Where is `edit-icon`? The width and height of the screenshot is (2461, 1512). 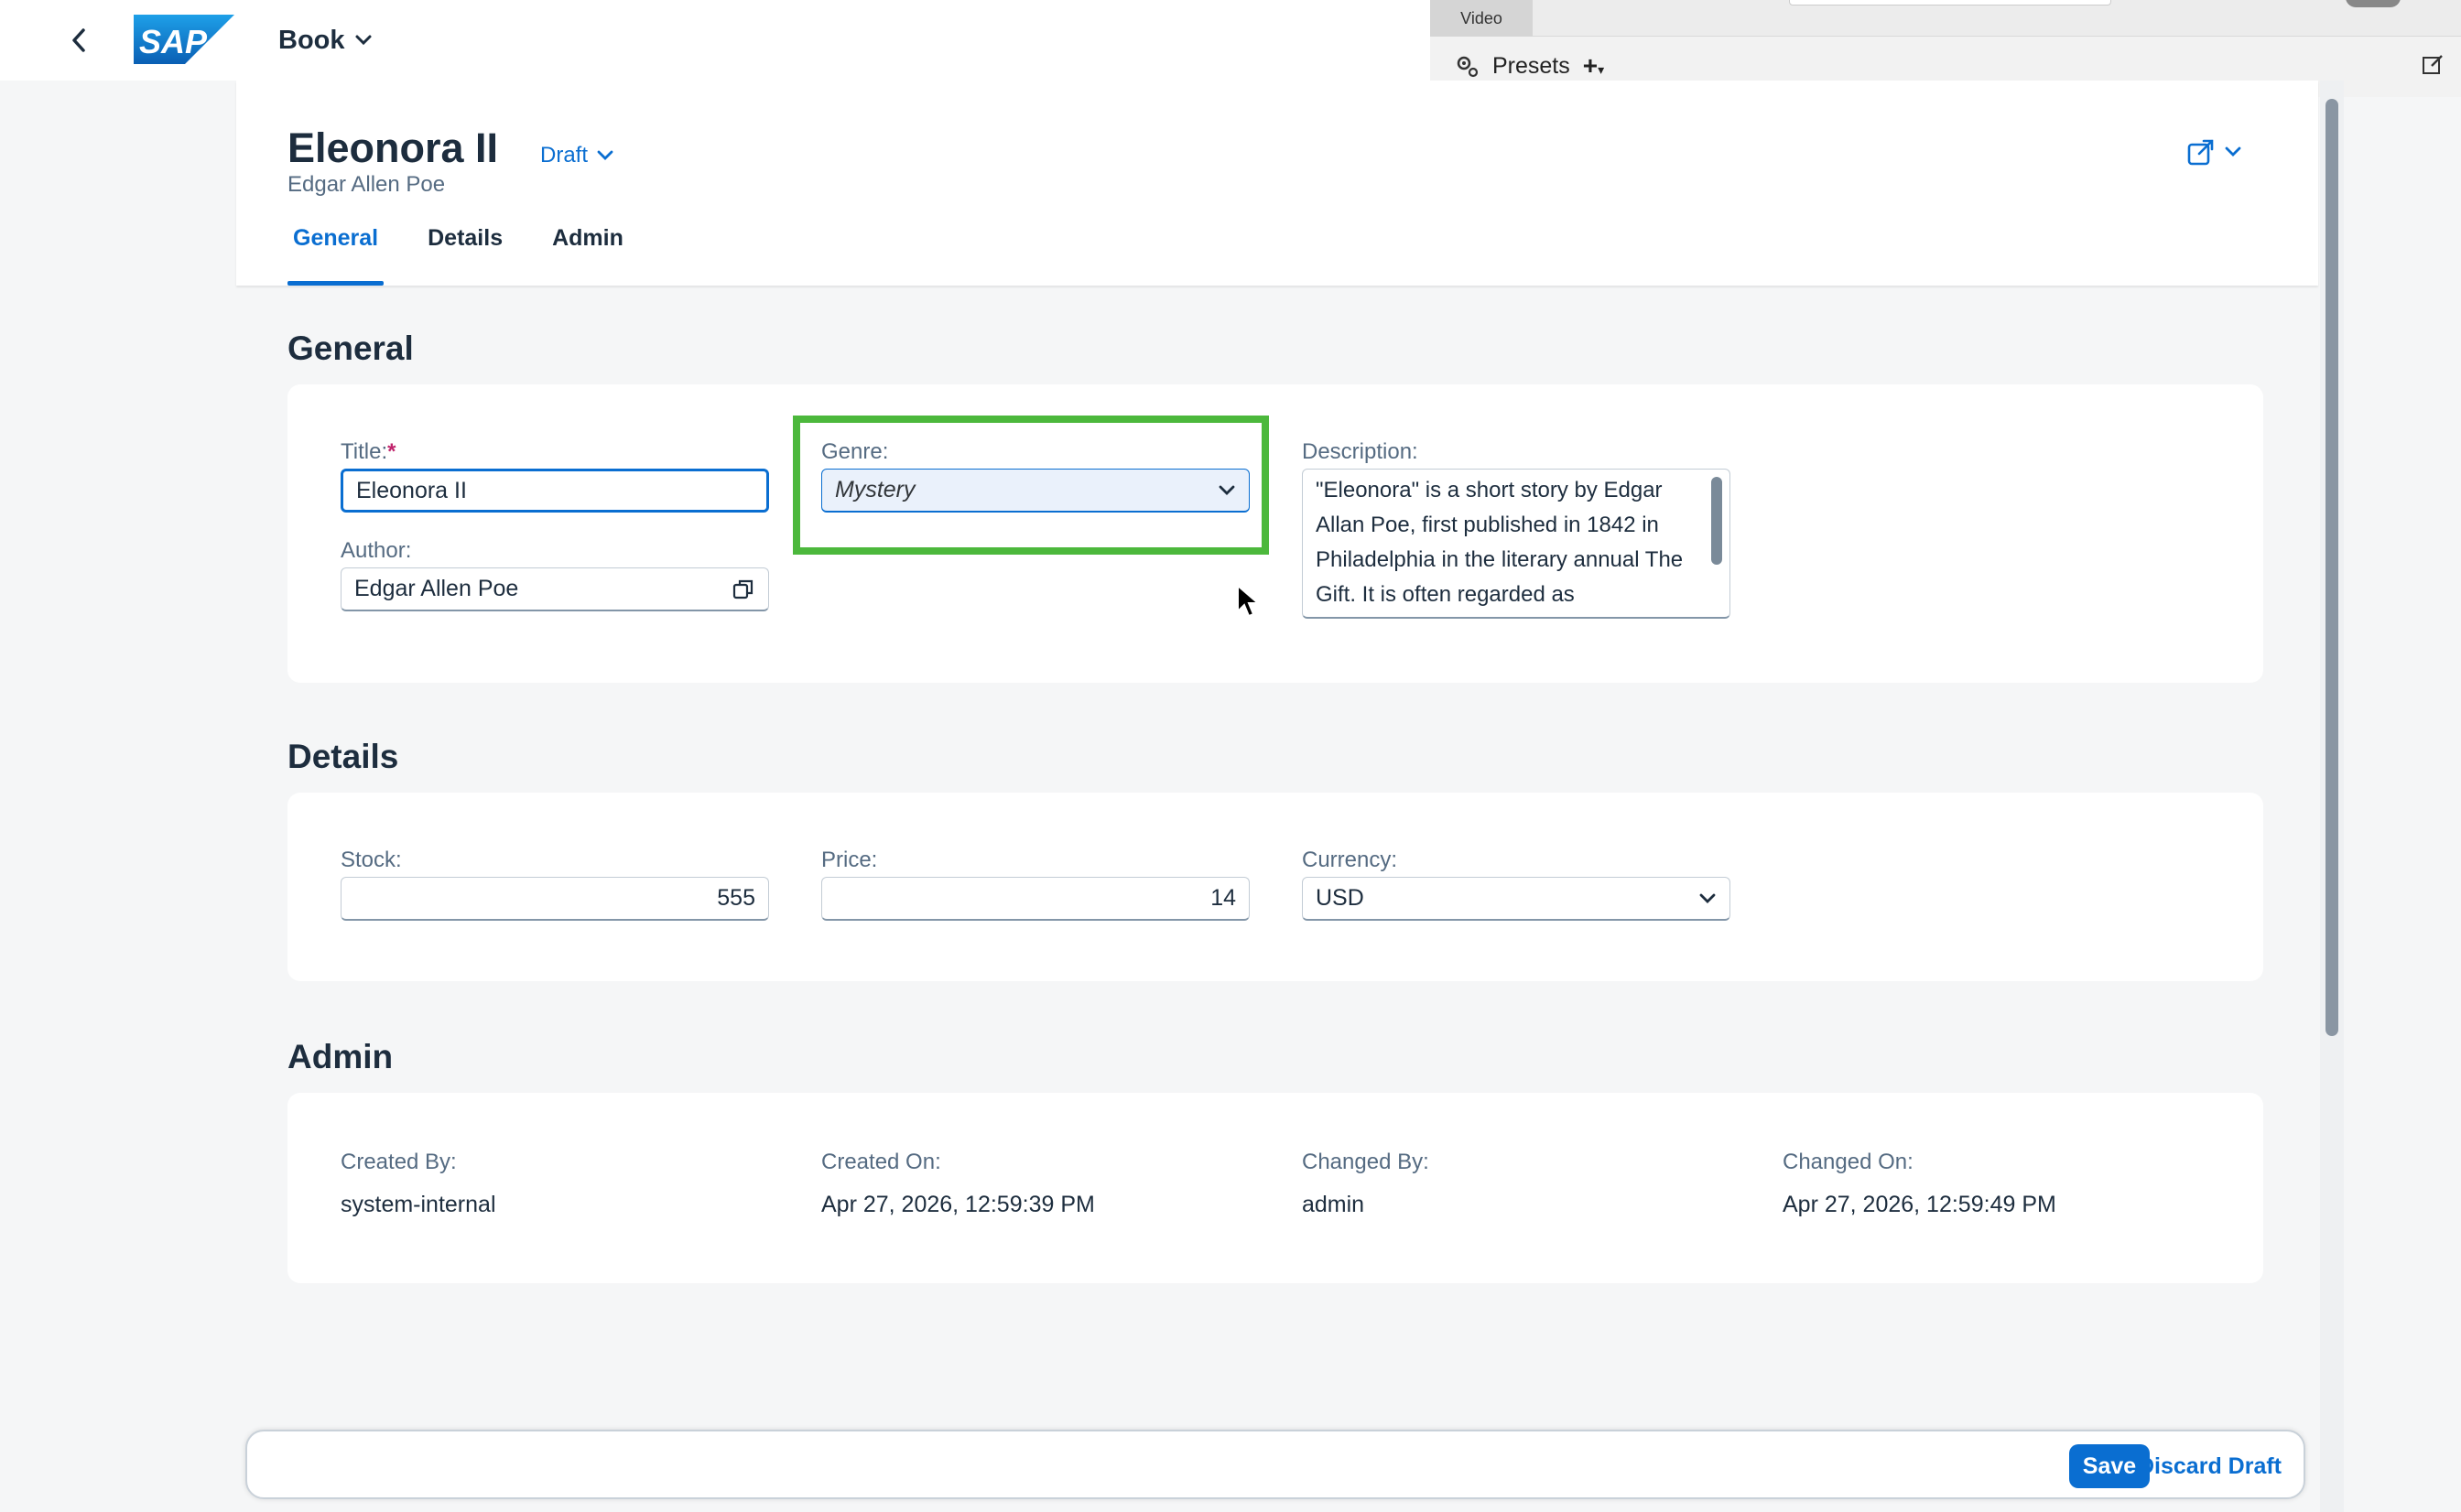 edit-icon is located at coordinates (2434, 67).